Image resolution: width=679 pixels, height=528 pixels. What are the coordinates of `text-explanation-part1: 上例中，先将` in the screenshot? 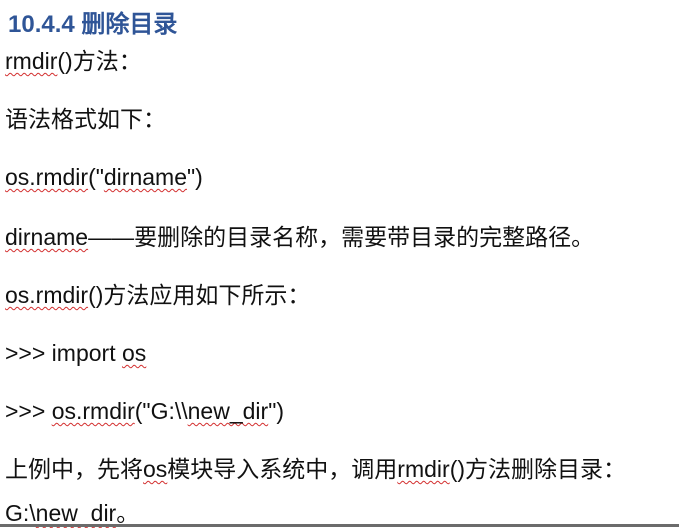 It's located at (74, 469).